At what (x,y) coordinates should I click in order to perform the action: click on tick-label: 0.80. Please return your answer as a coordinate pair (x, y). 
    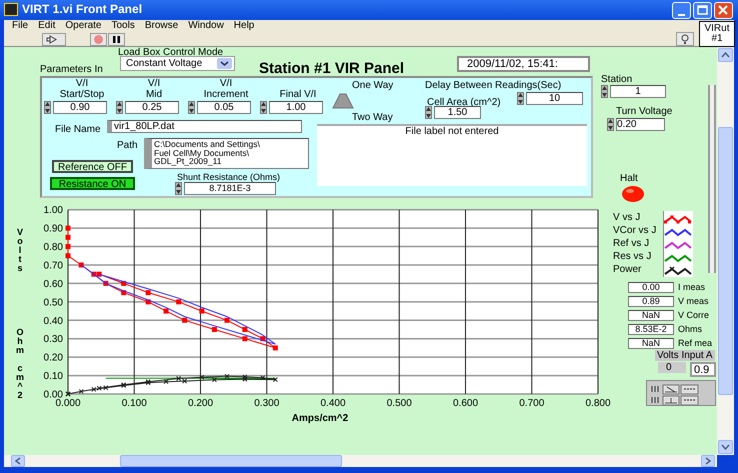
    Looking at the image, I should click on (53, 248).